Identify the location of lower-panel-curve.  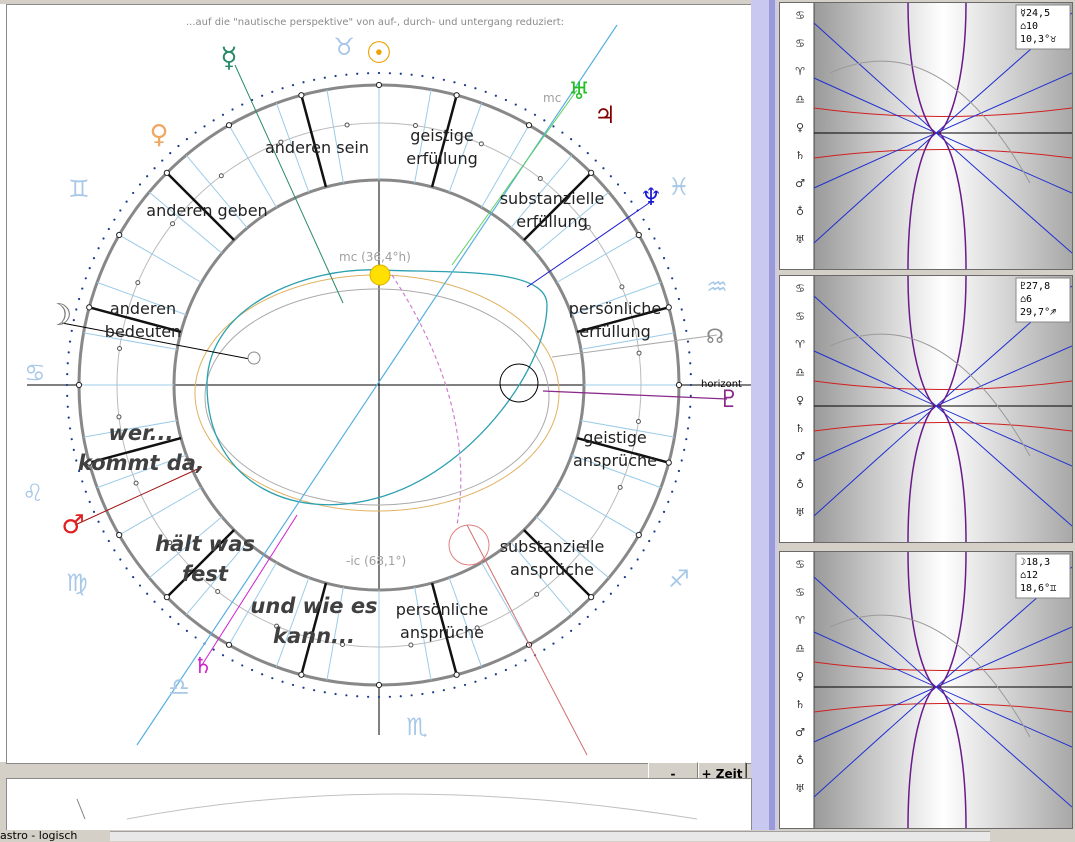
(387, 806).